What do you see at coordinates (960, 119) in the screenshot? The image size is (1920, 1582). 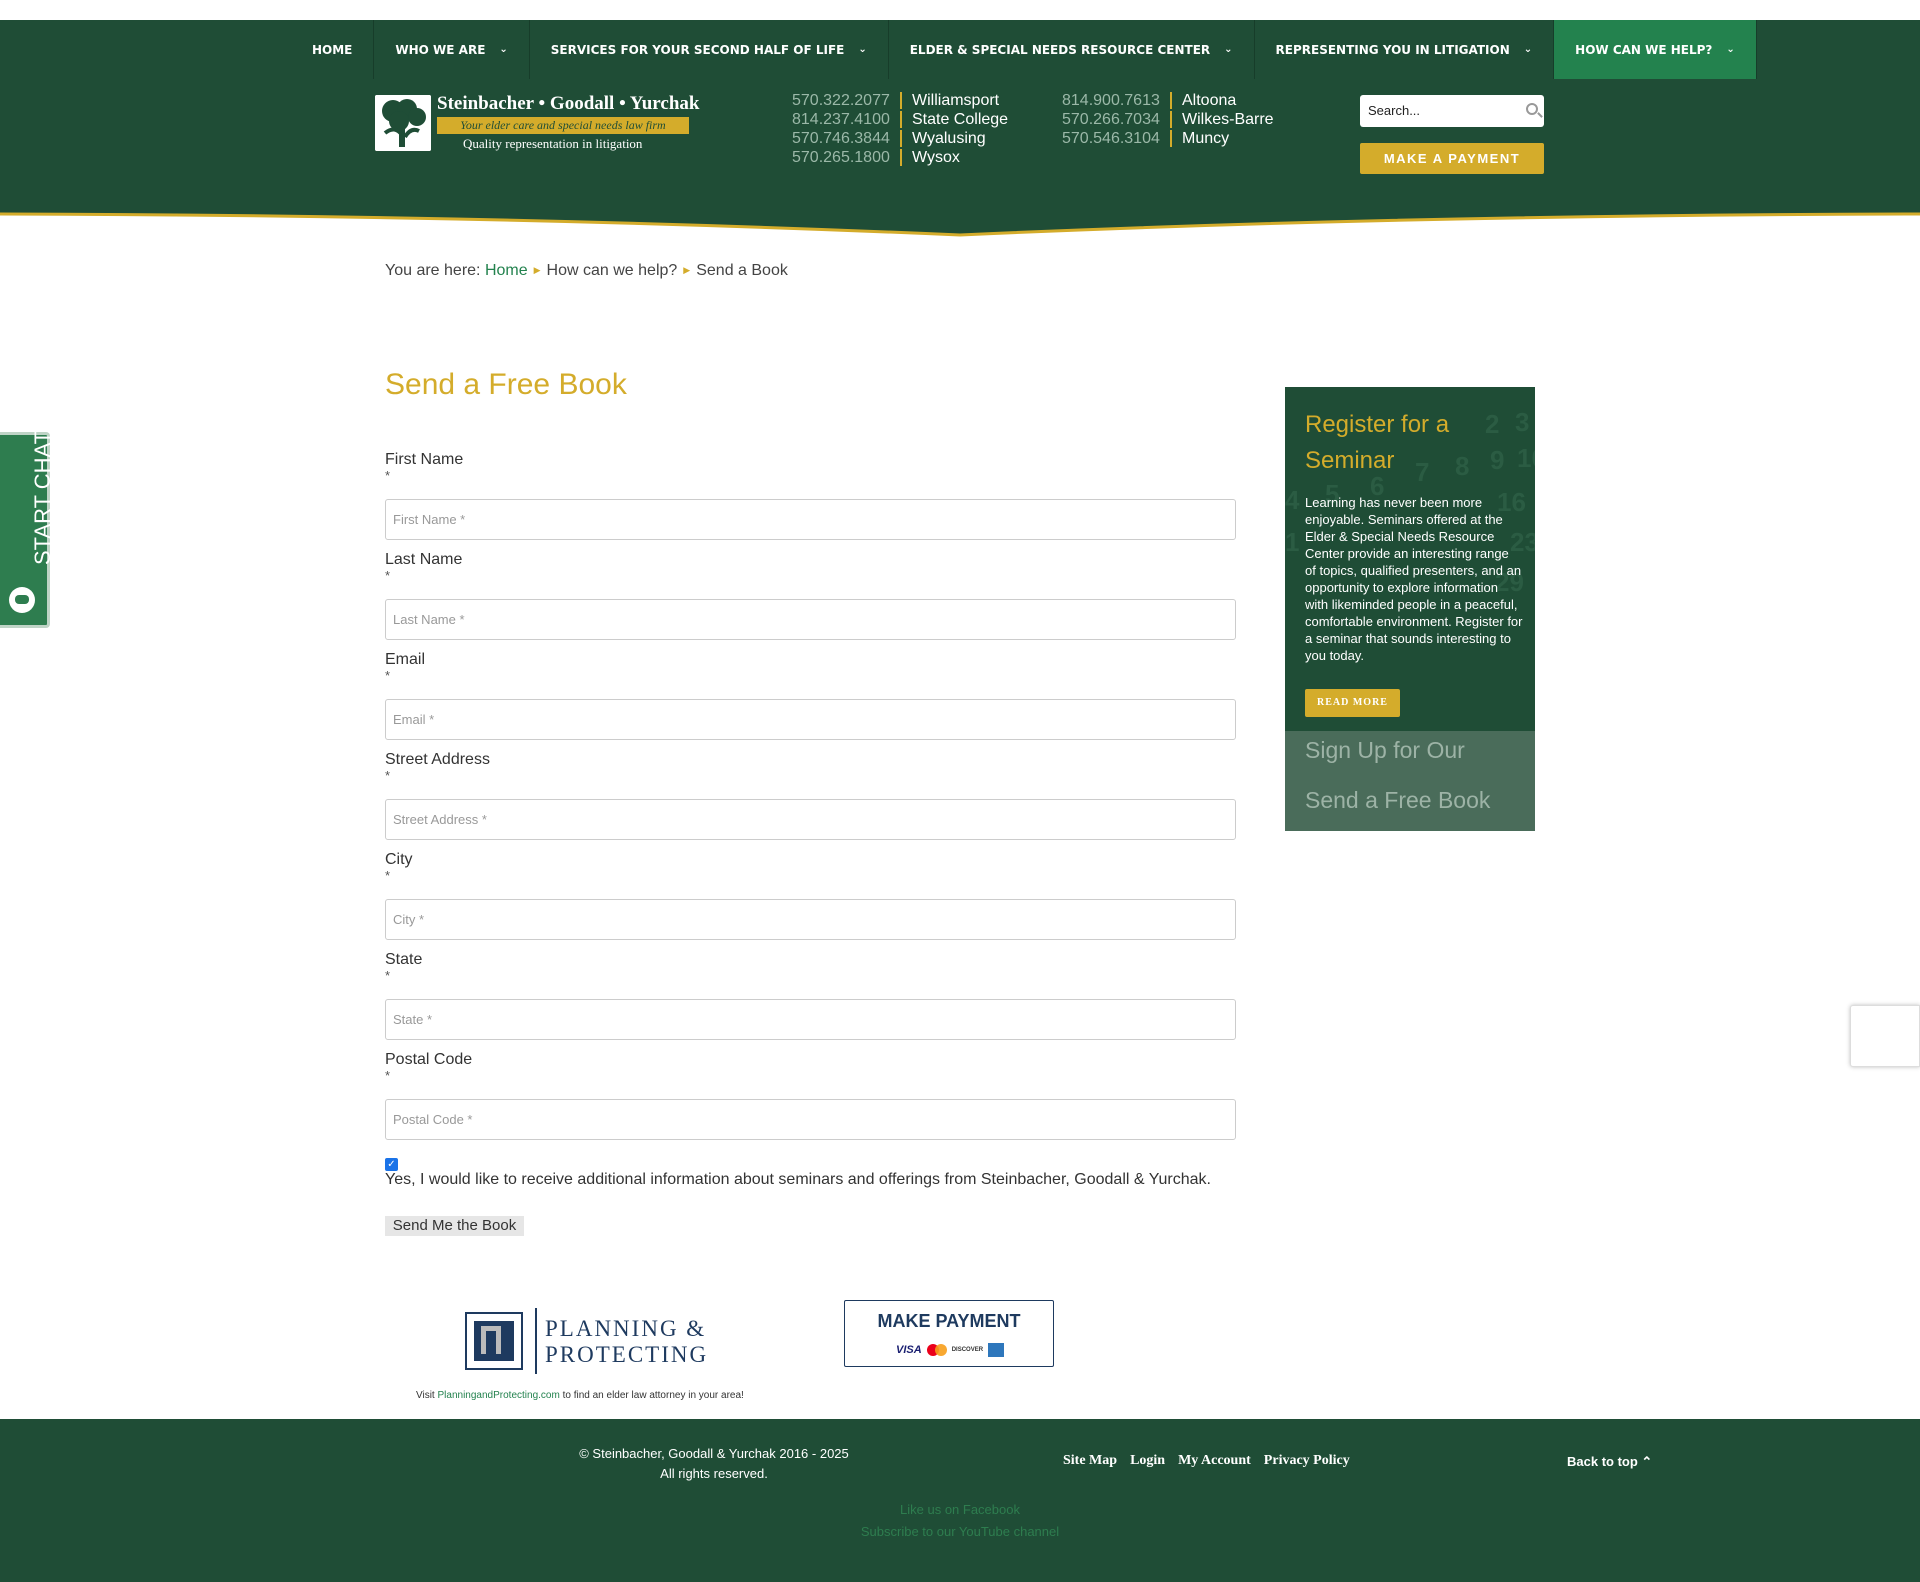 I see `phone-city: State College` at bounding box center [960, 119].